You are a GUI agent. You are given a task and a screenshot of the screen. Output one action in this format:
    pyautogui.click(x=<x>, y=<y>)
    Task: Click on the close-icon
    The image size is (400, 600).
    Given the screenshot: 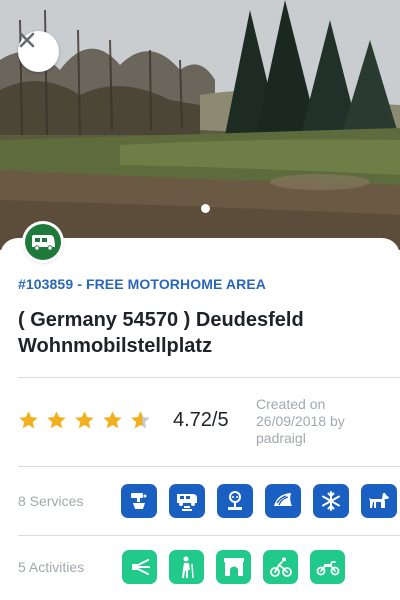 What is the action you would take?
    pyautogui.click(x=27, y=40)
    